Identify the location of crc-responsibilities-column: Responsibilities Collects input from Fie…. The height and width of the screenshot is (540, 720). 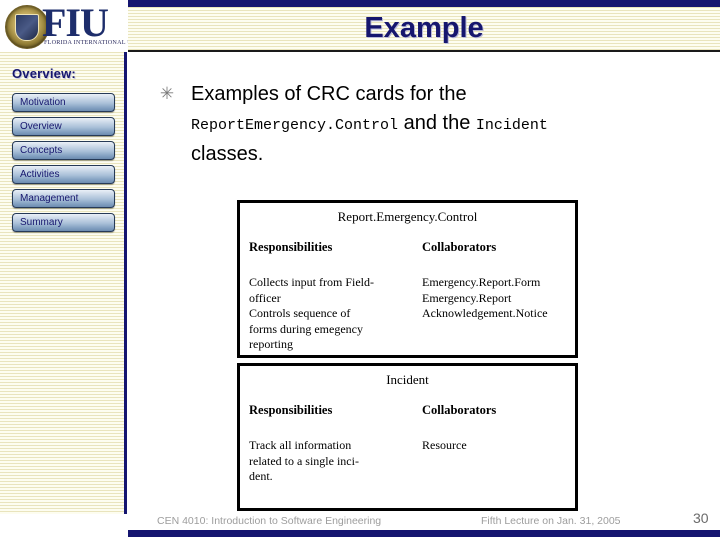
(334, 296).